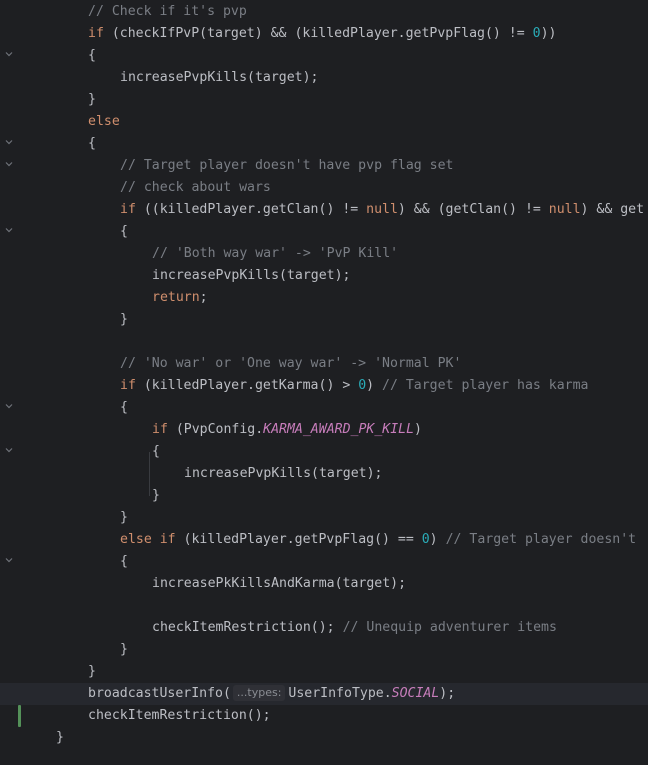 The width and height of the screenshot is (648, 765). I want to click on code-token: // Unequip adventurer items, so click(449, 627).